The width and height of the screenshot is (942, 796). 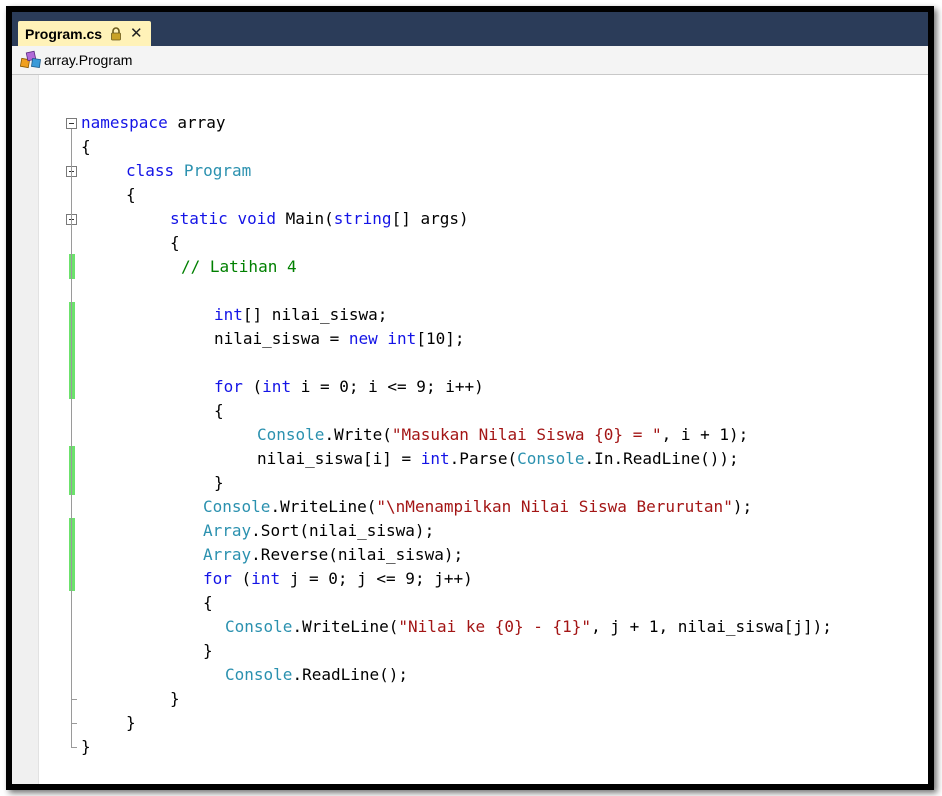 What do you see at coordinates (333, 554) in the screenshot?
I see `code-line: Array.Reverse(nilai_siswa);` at bounding box center [333, 554].